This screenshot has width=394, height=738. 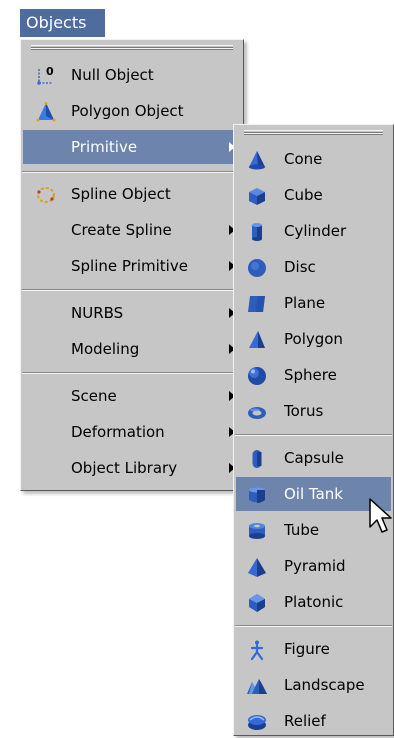 What do you see at coordinates (310, 375) in the screenshot?
I see `submenu-item-label: Sphere` at bounding box center [310, 375].